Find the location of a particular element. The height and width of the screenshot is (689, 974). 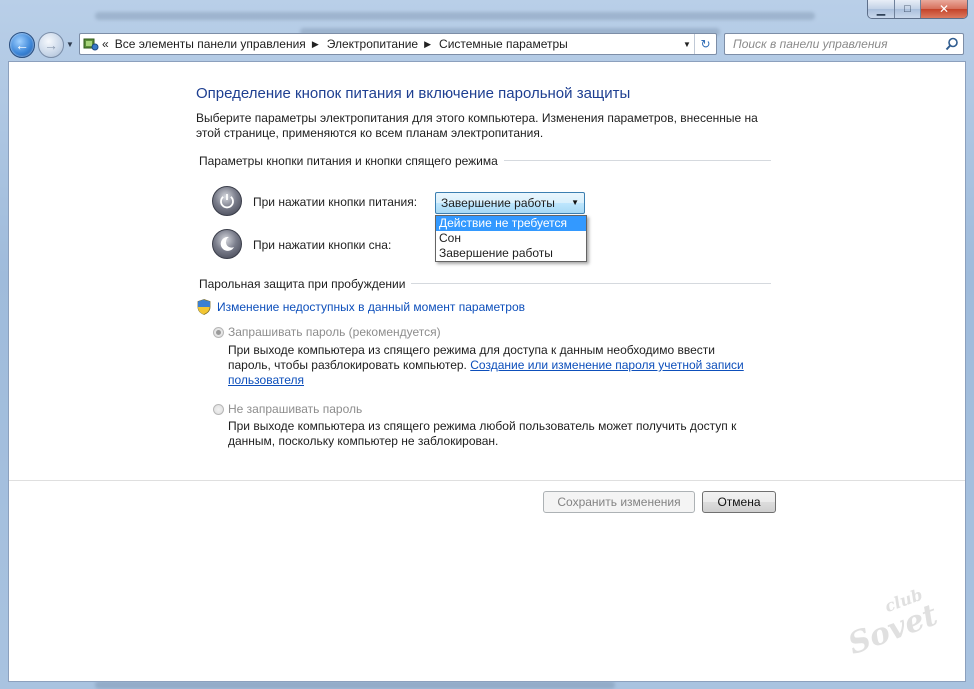

require-password-radio is located at coordinates (218, 332).